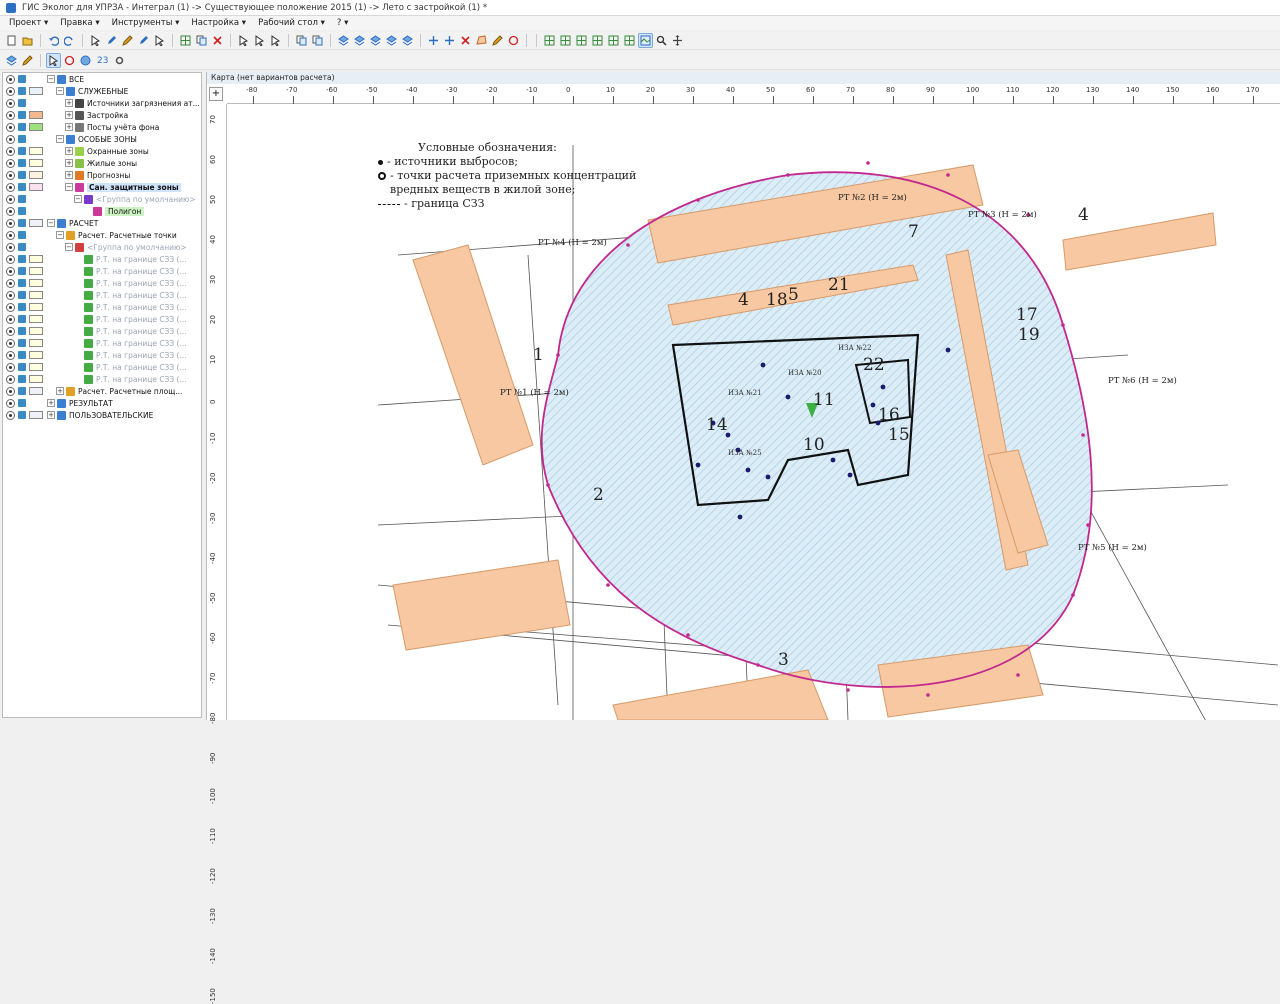 The height and width of the screenshot is (1004, 1280). Describe the element at coordinates (119, 60) in the screenshot. I see `settings-button` at that location.